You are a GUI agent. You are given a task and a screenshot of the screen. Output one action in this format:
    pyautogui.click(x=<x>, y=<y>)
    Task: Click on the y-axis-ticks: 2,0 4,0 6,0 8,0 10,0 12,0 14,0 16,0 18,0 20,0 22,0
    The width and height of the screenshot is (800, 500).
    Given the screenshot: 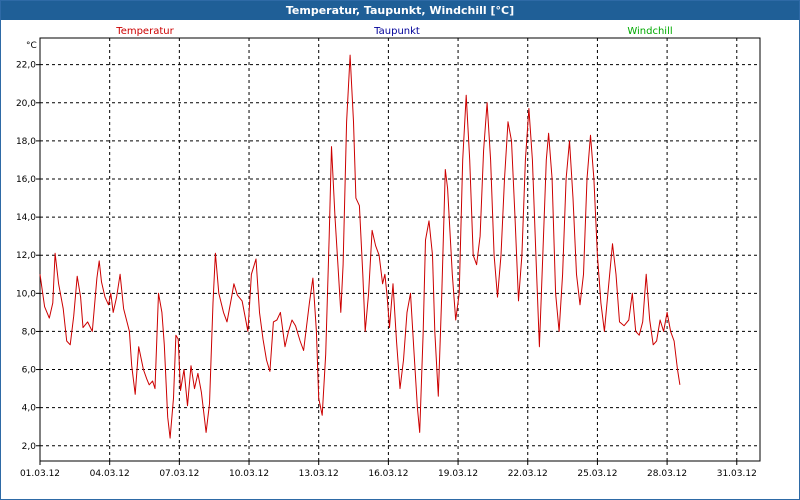 What is the action you would take?
    pyautogui.click(x=28, y=256)
    